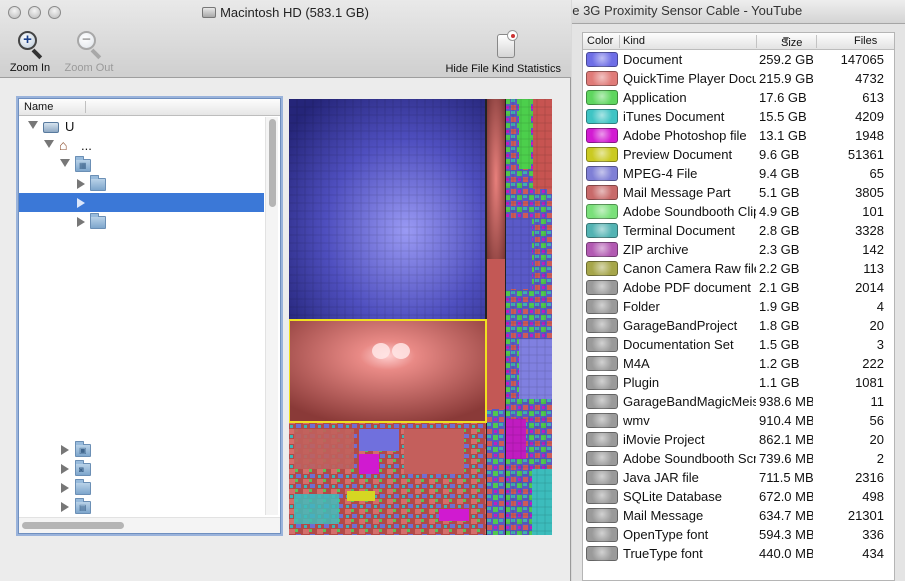  Describe the element at coordinates (680, 325) in the screenshot. I see `file-kind-name: GarageBandProject` at that location.